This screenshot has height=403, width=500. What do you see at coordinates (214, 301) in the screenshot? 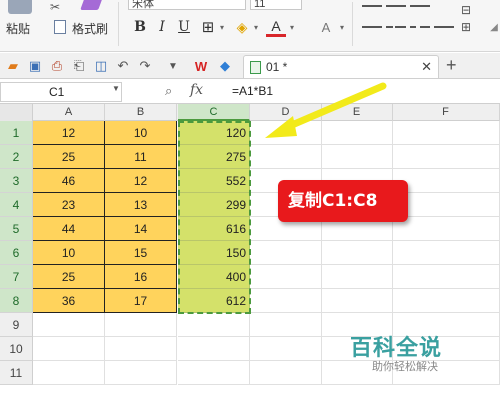
I see `cell-c8: 612` at bounding box center [214, 301].